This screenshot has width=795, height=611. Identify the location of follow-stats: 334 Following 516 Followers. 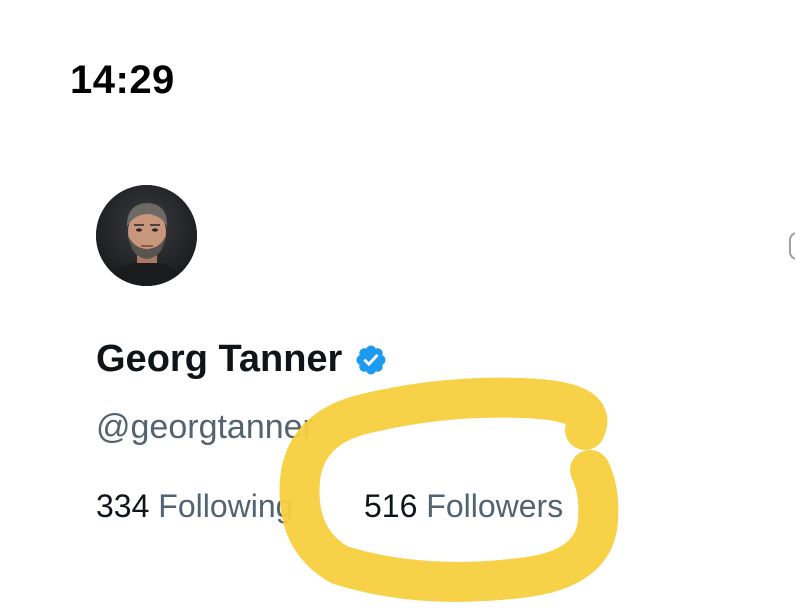
(329, 506).